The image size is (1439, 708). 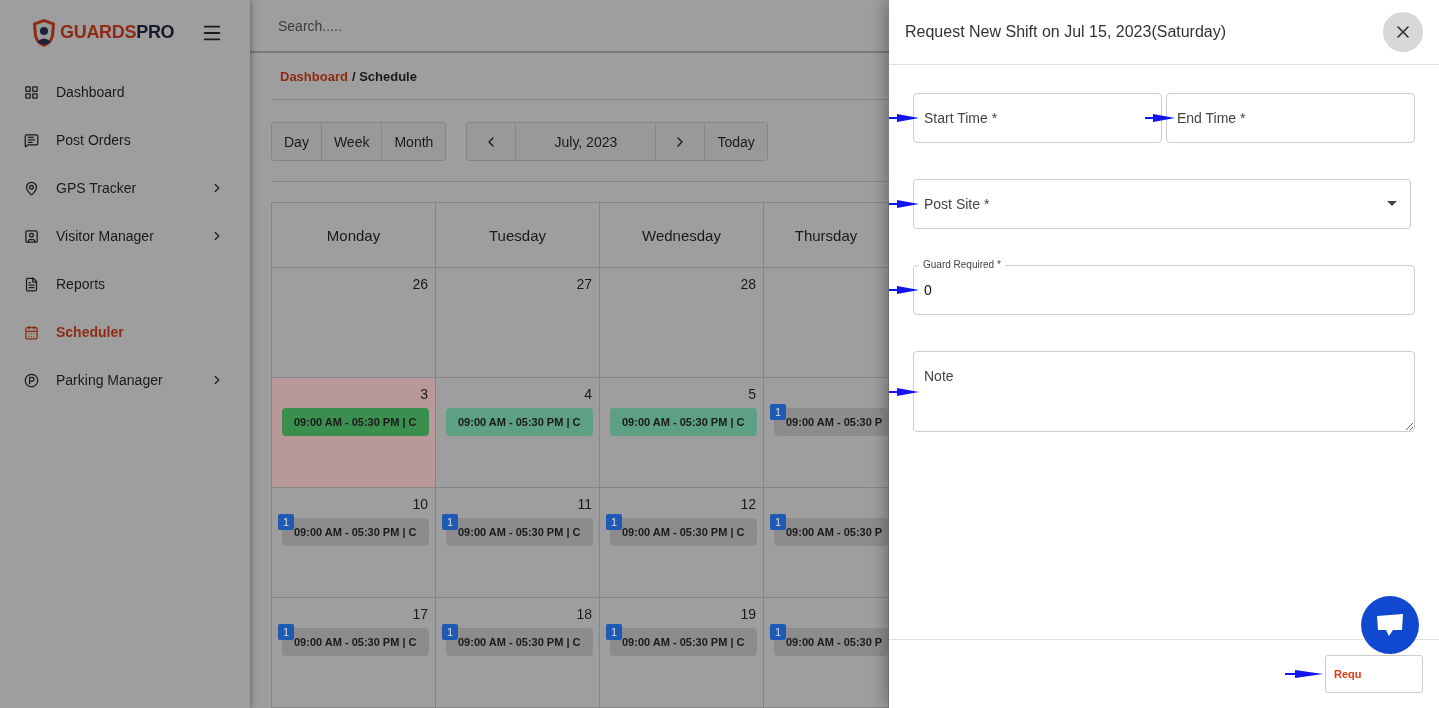 I want to click on day-cell: 4 09:00 AM - 05:30 PM | C, so click(x=518, y=433).